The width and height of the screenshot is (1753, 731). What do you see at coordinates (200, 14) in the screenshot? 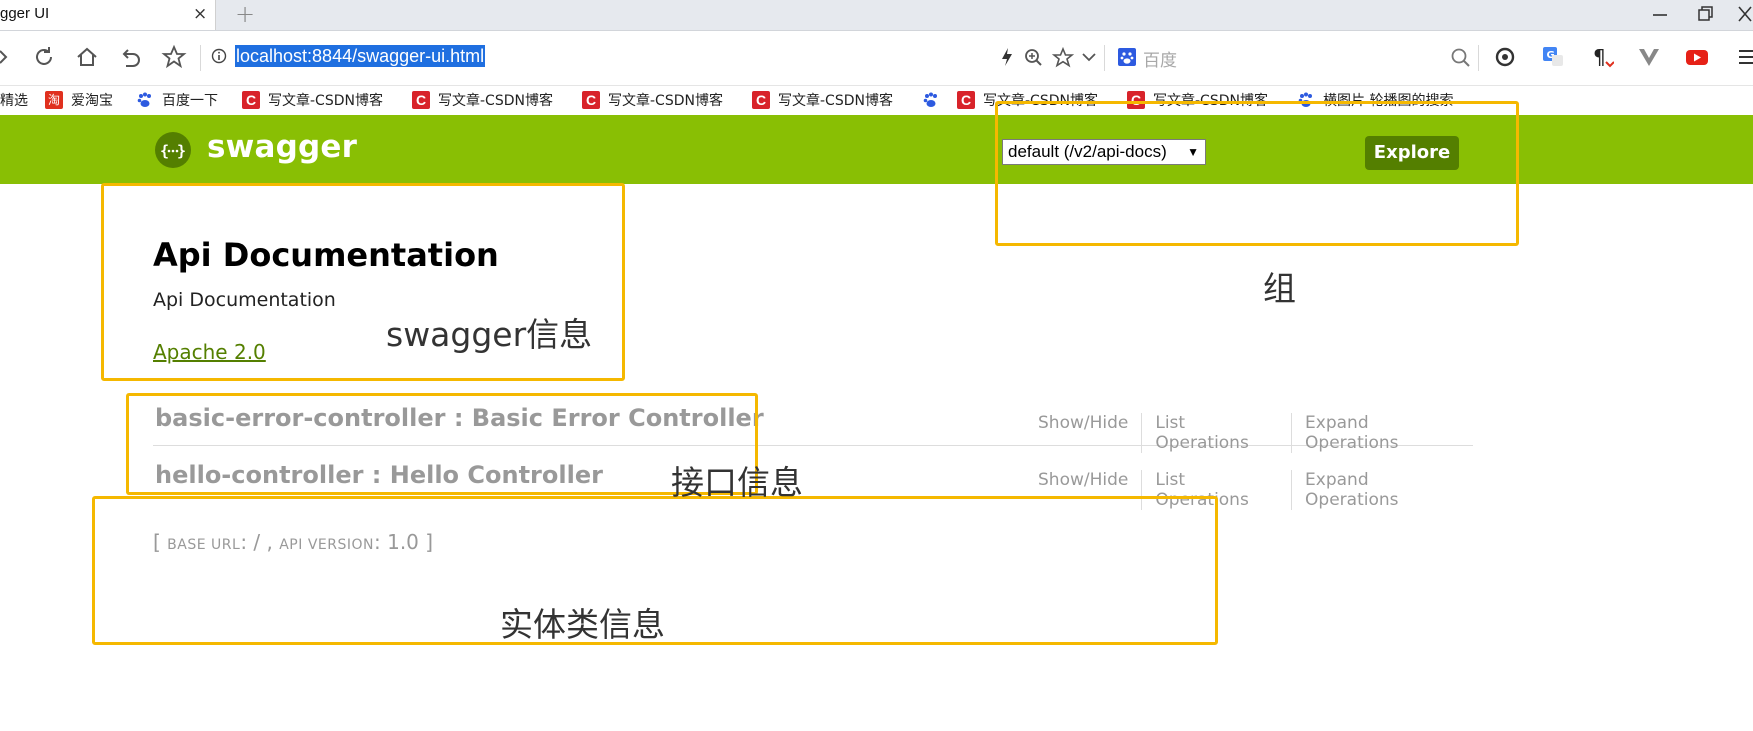
I see `tab-close-icon: ×` at bounding box center [200, 14].